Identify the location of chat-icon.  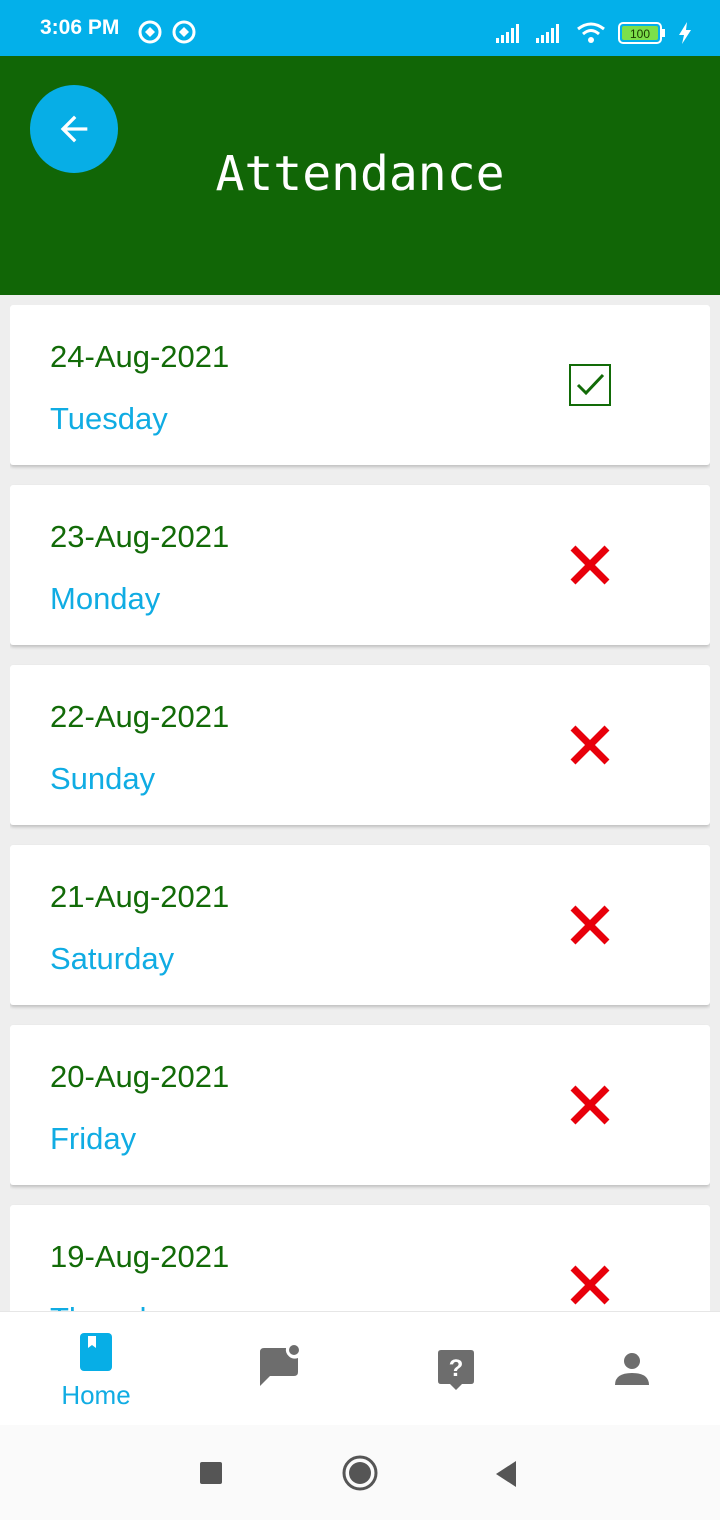
(279, 1365).